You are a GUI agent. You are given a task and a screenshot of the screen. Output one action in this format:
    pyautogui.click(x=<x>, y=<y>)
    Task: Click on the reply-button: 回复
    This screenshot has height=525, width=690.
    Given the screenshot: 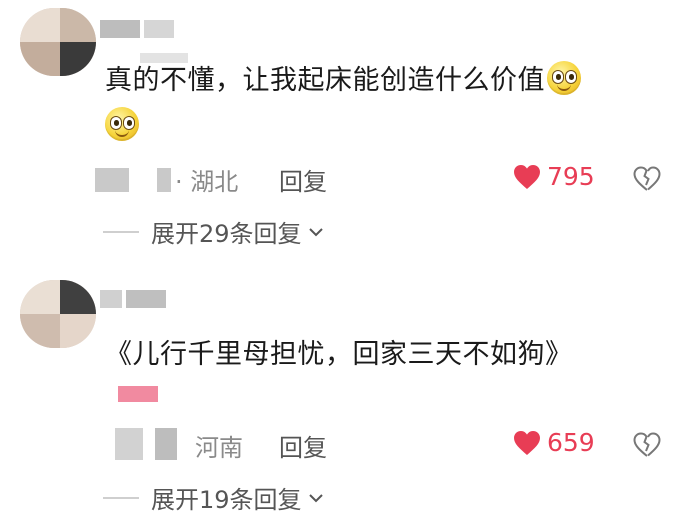 What is the action you would take?
    pyautogui.click(x=303, y=445)
    